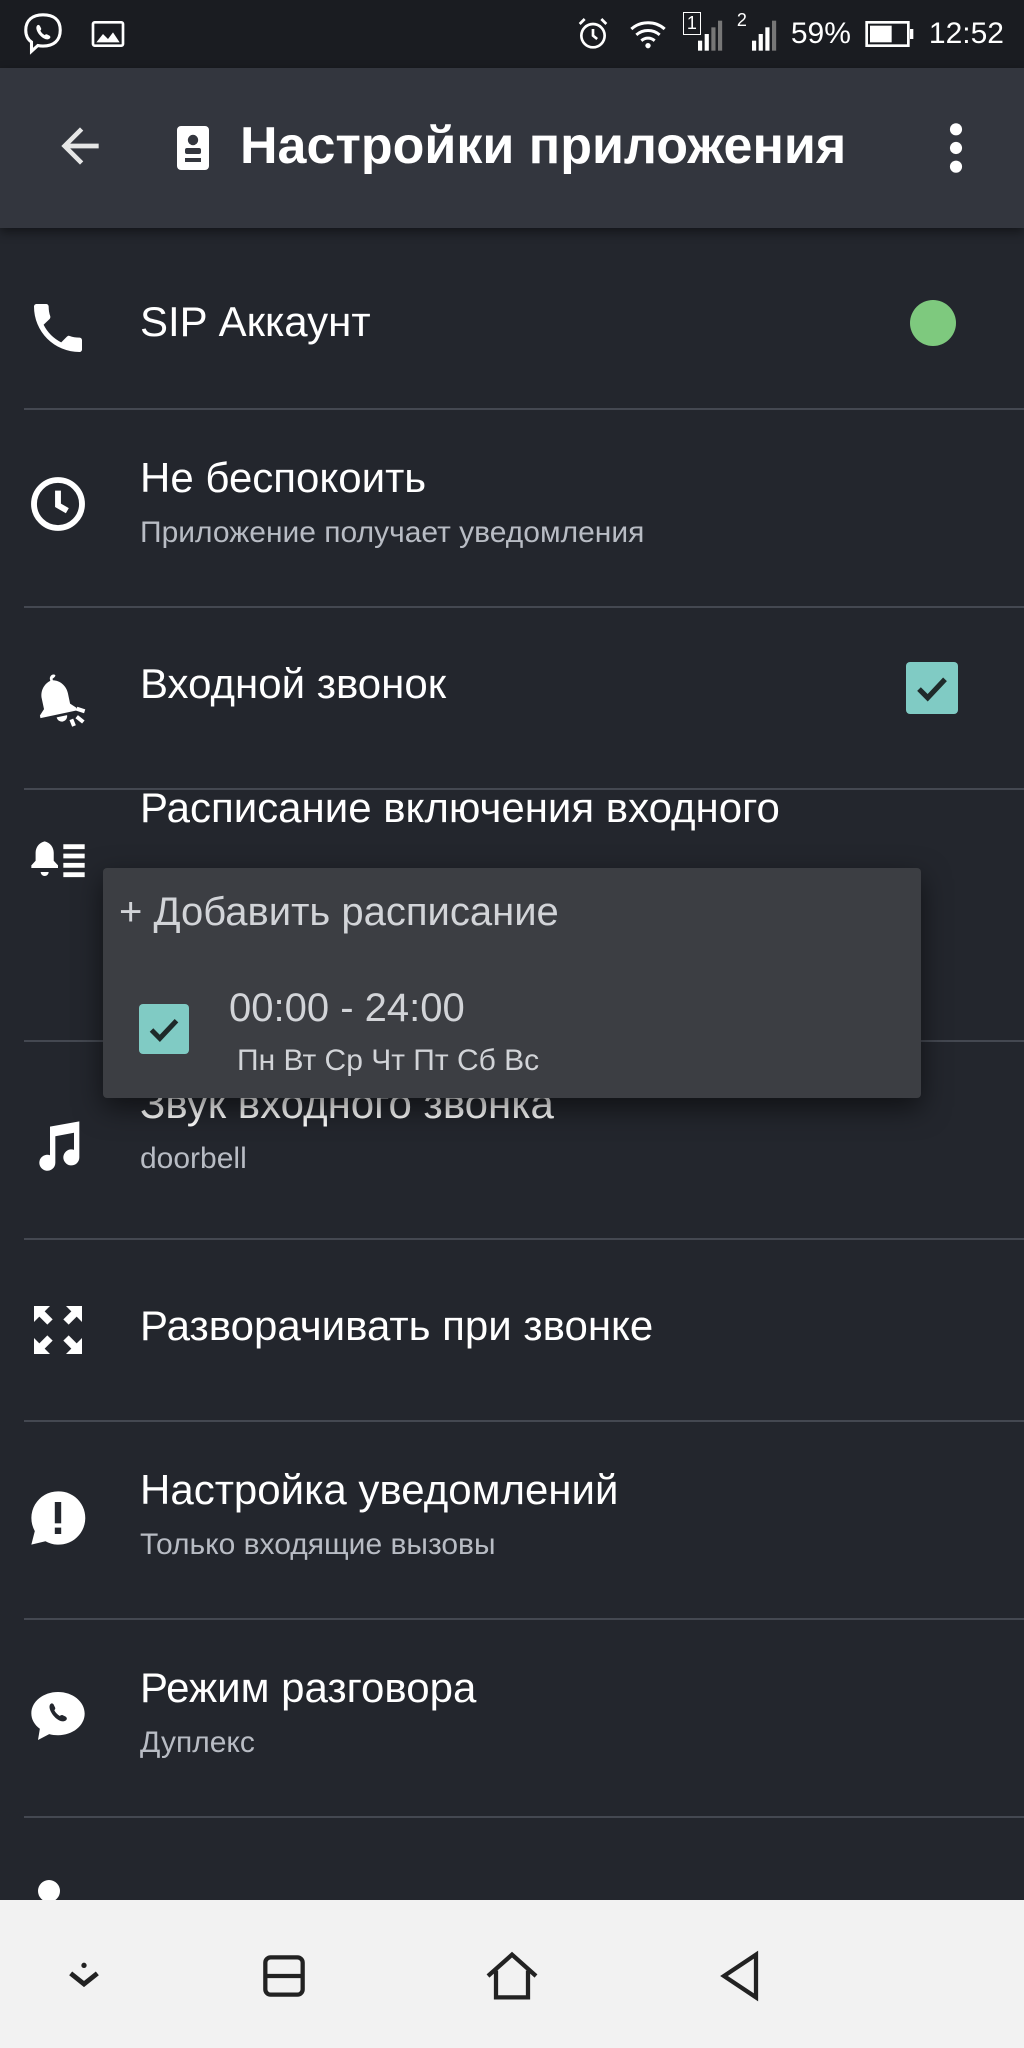  I want to click on home-icon, so click(512, 1976).